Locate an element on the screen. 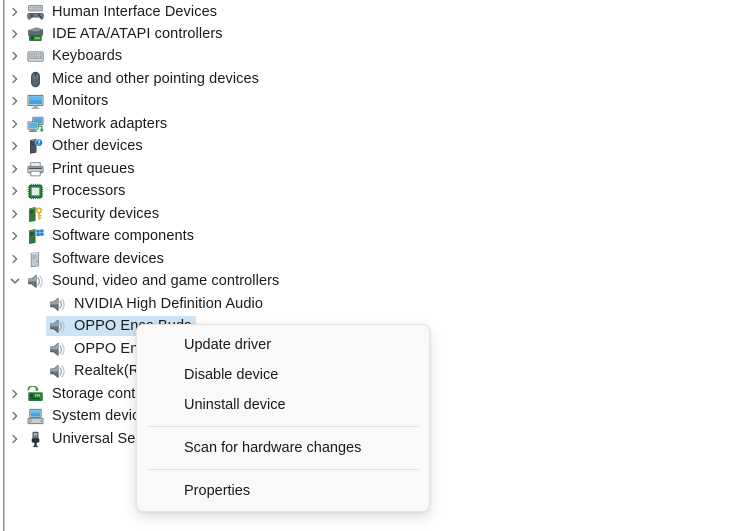  tree-item-label: Software devices is located at coordinates (108, 259).